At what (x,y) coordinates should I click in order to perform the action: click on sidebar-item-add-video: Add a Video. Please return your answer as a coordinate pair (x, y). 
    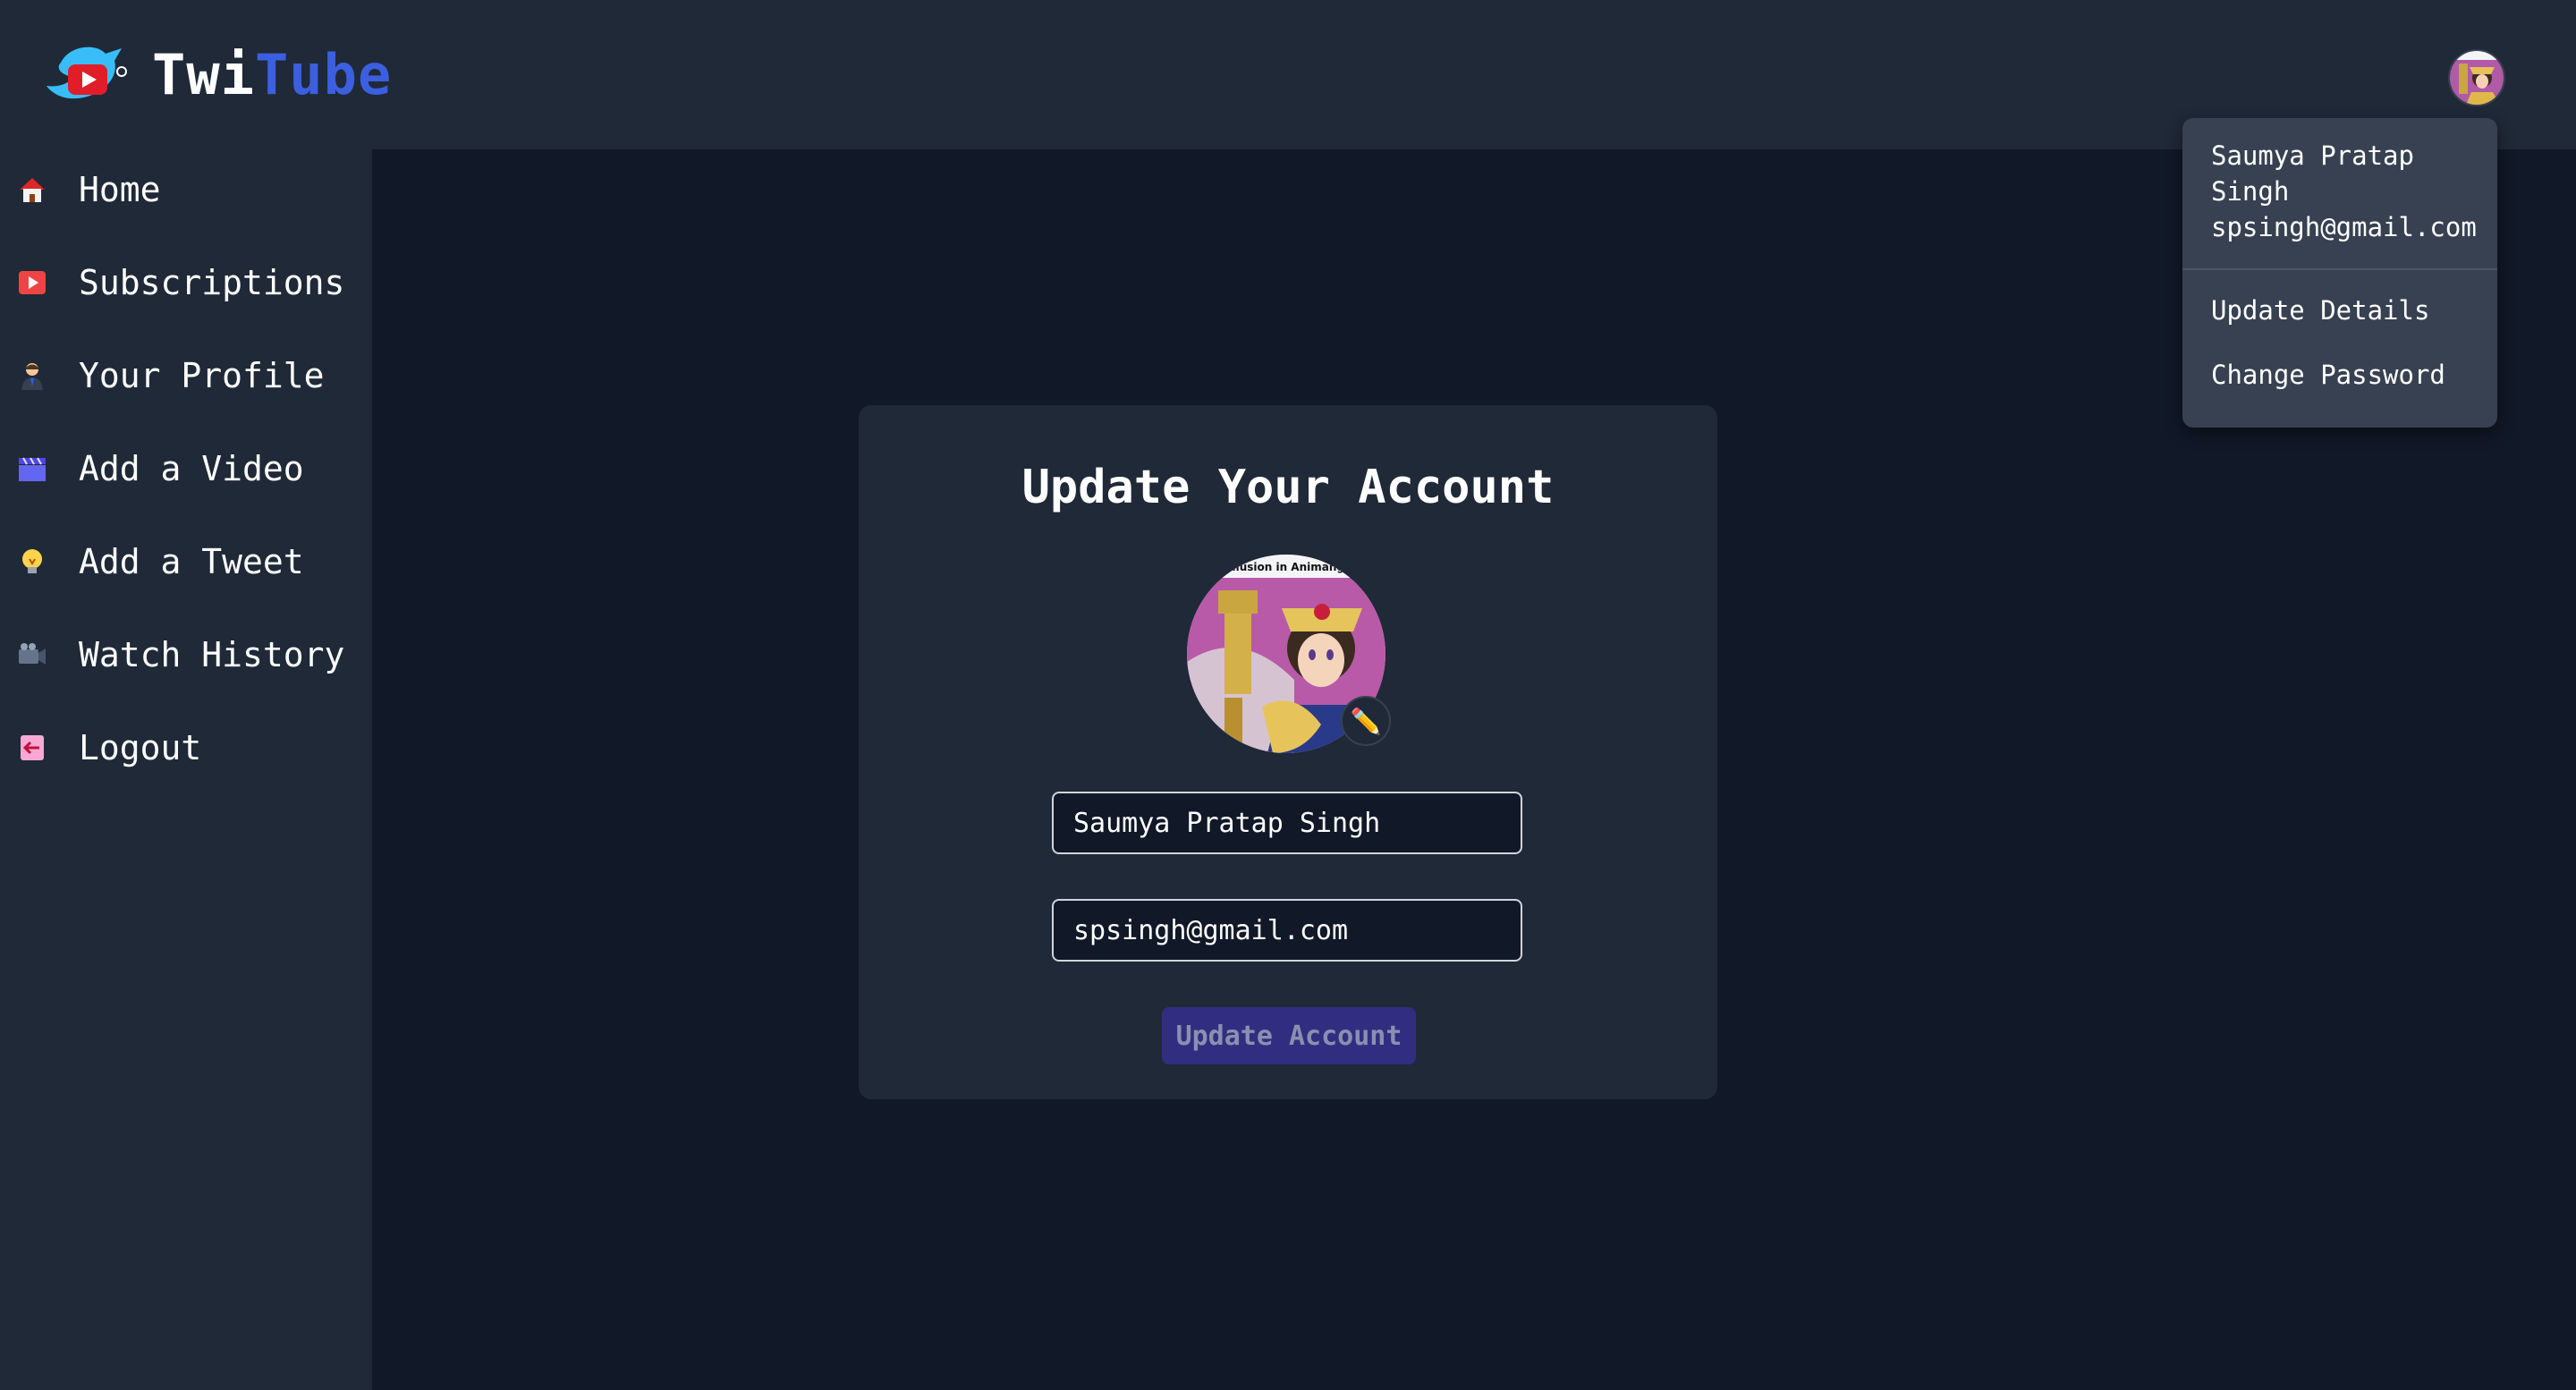
    Looking at the image, I should click on (186, 468).